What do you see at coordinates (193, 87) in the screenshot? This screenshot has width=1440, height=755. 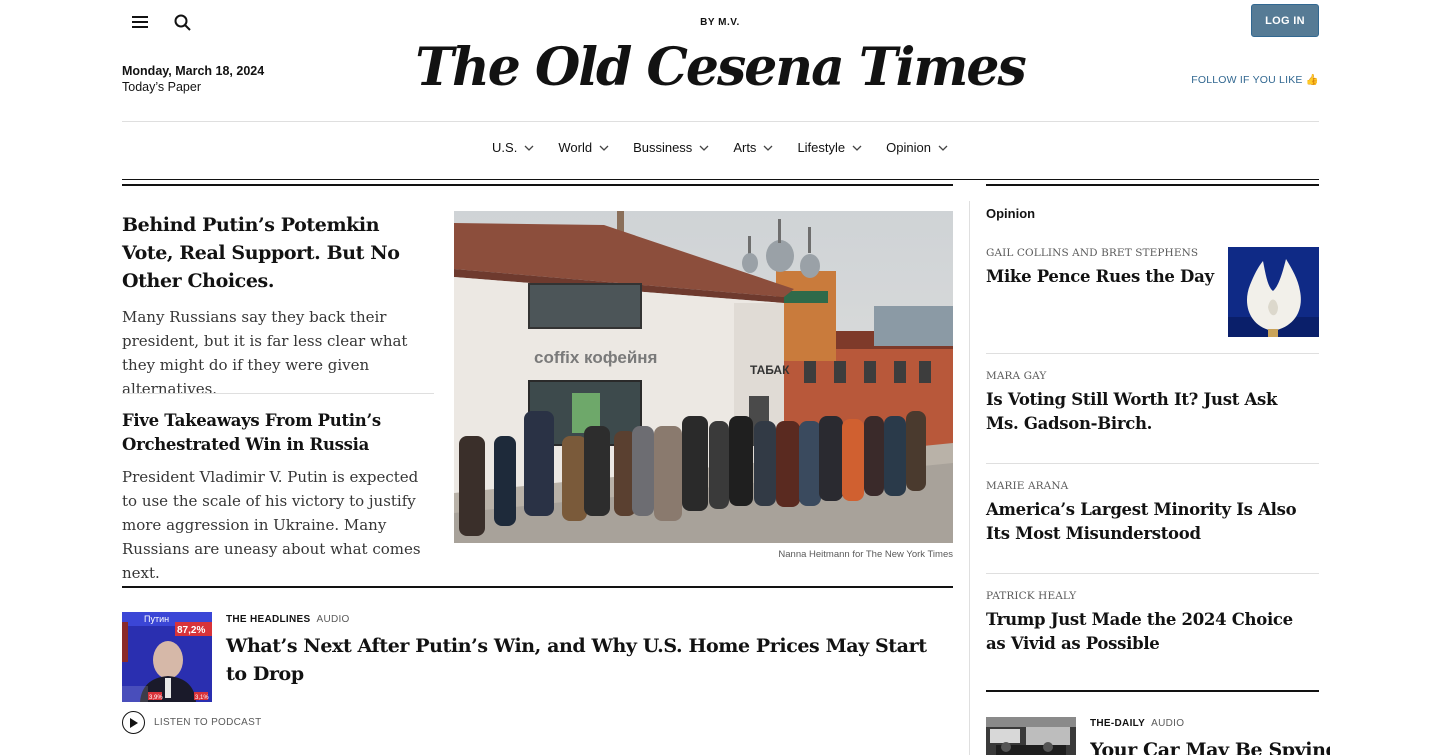 I see `todays-paper-link: Today’s Paper` at bounding box center [193, 87].